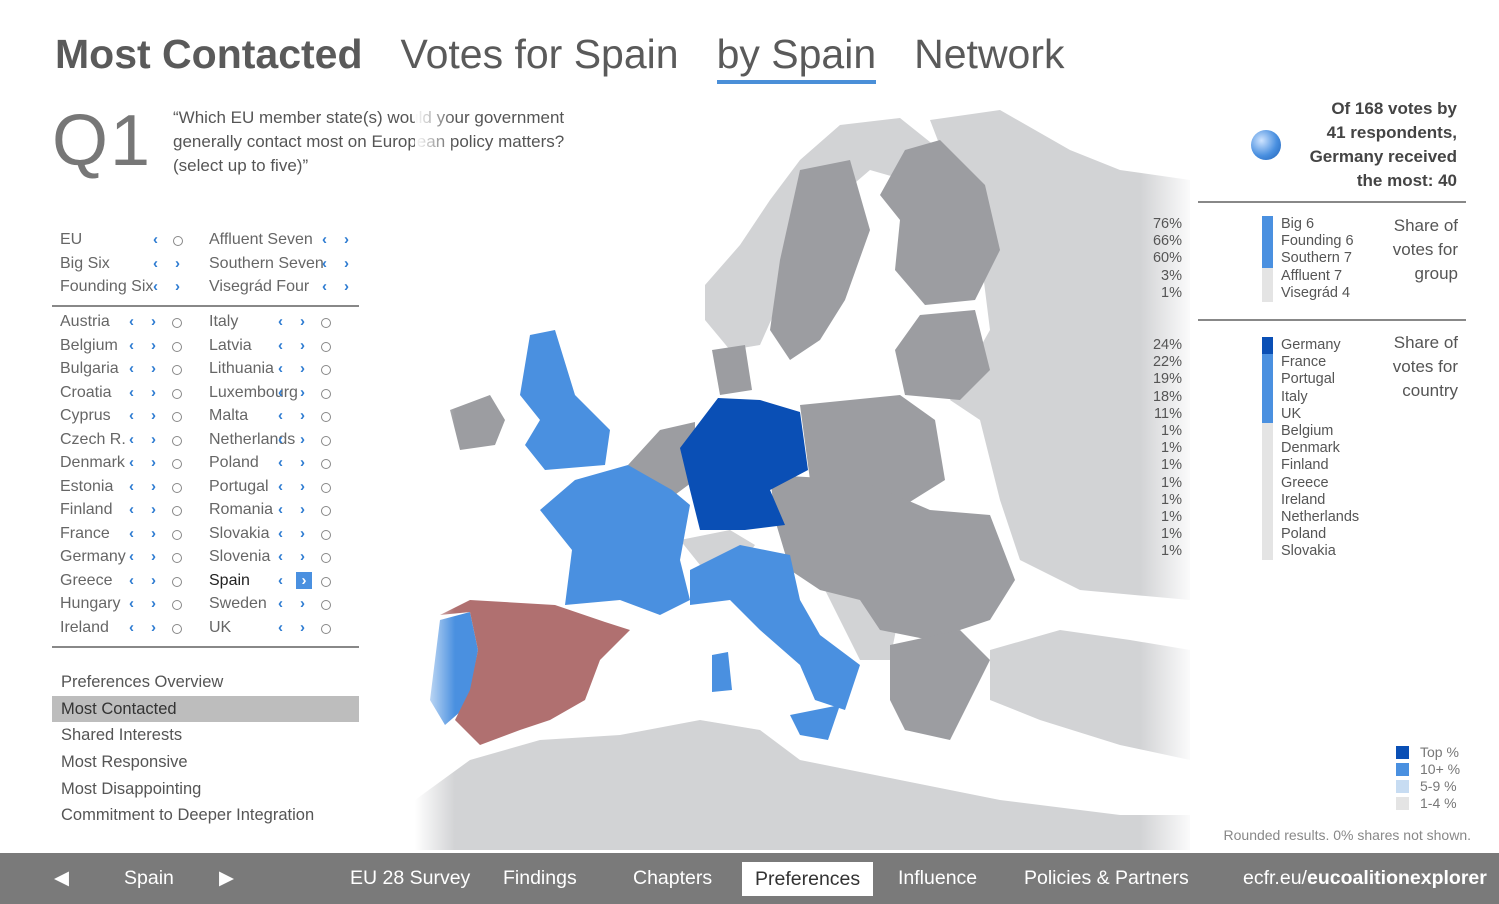 This screenshot has height=904, width=1499. I want to click on group-label-founding-six: Founding Six, so click(106, 287).